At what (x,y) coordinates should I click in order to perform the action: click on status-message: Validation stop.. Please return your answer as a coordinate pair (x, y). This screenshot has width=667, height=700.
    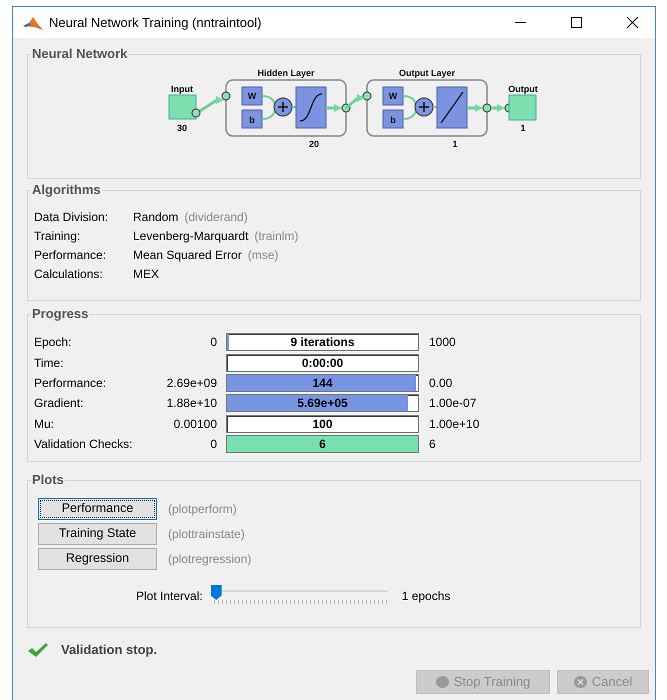
    Looking at the image, I should click on (109, 650).